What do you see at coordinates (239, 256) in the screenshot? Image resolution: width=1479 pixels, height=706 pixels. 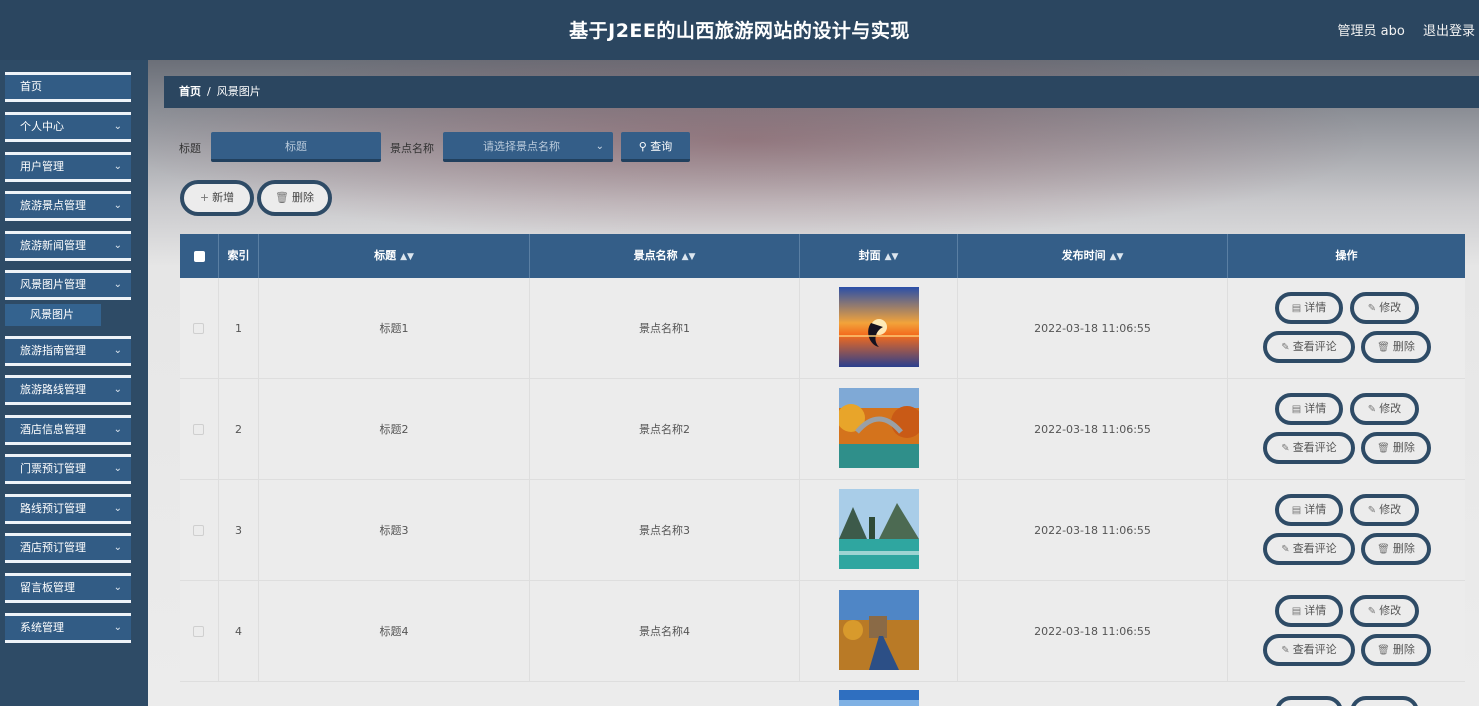 I see `column-index: 索引` at bounding box center [239, 256].